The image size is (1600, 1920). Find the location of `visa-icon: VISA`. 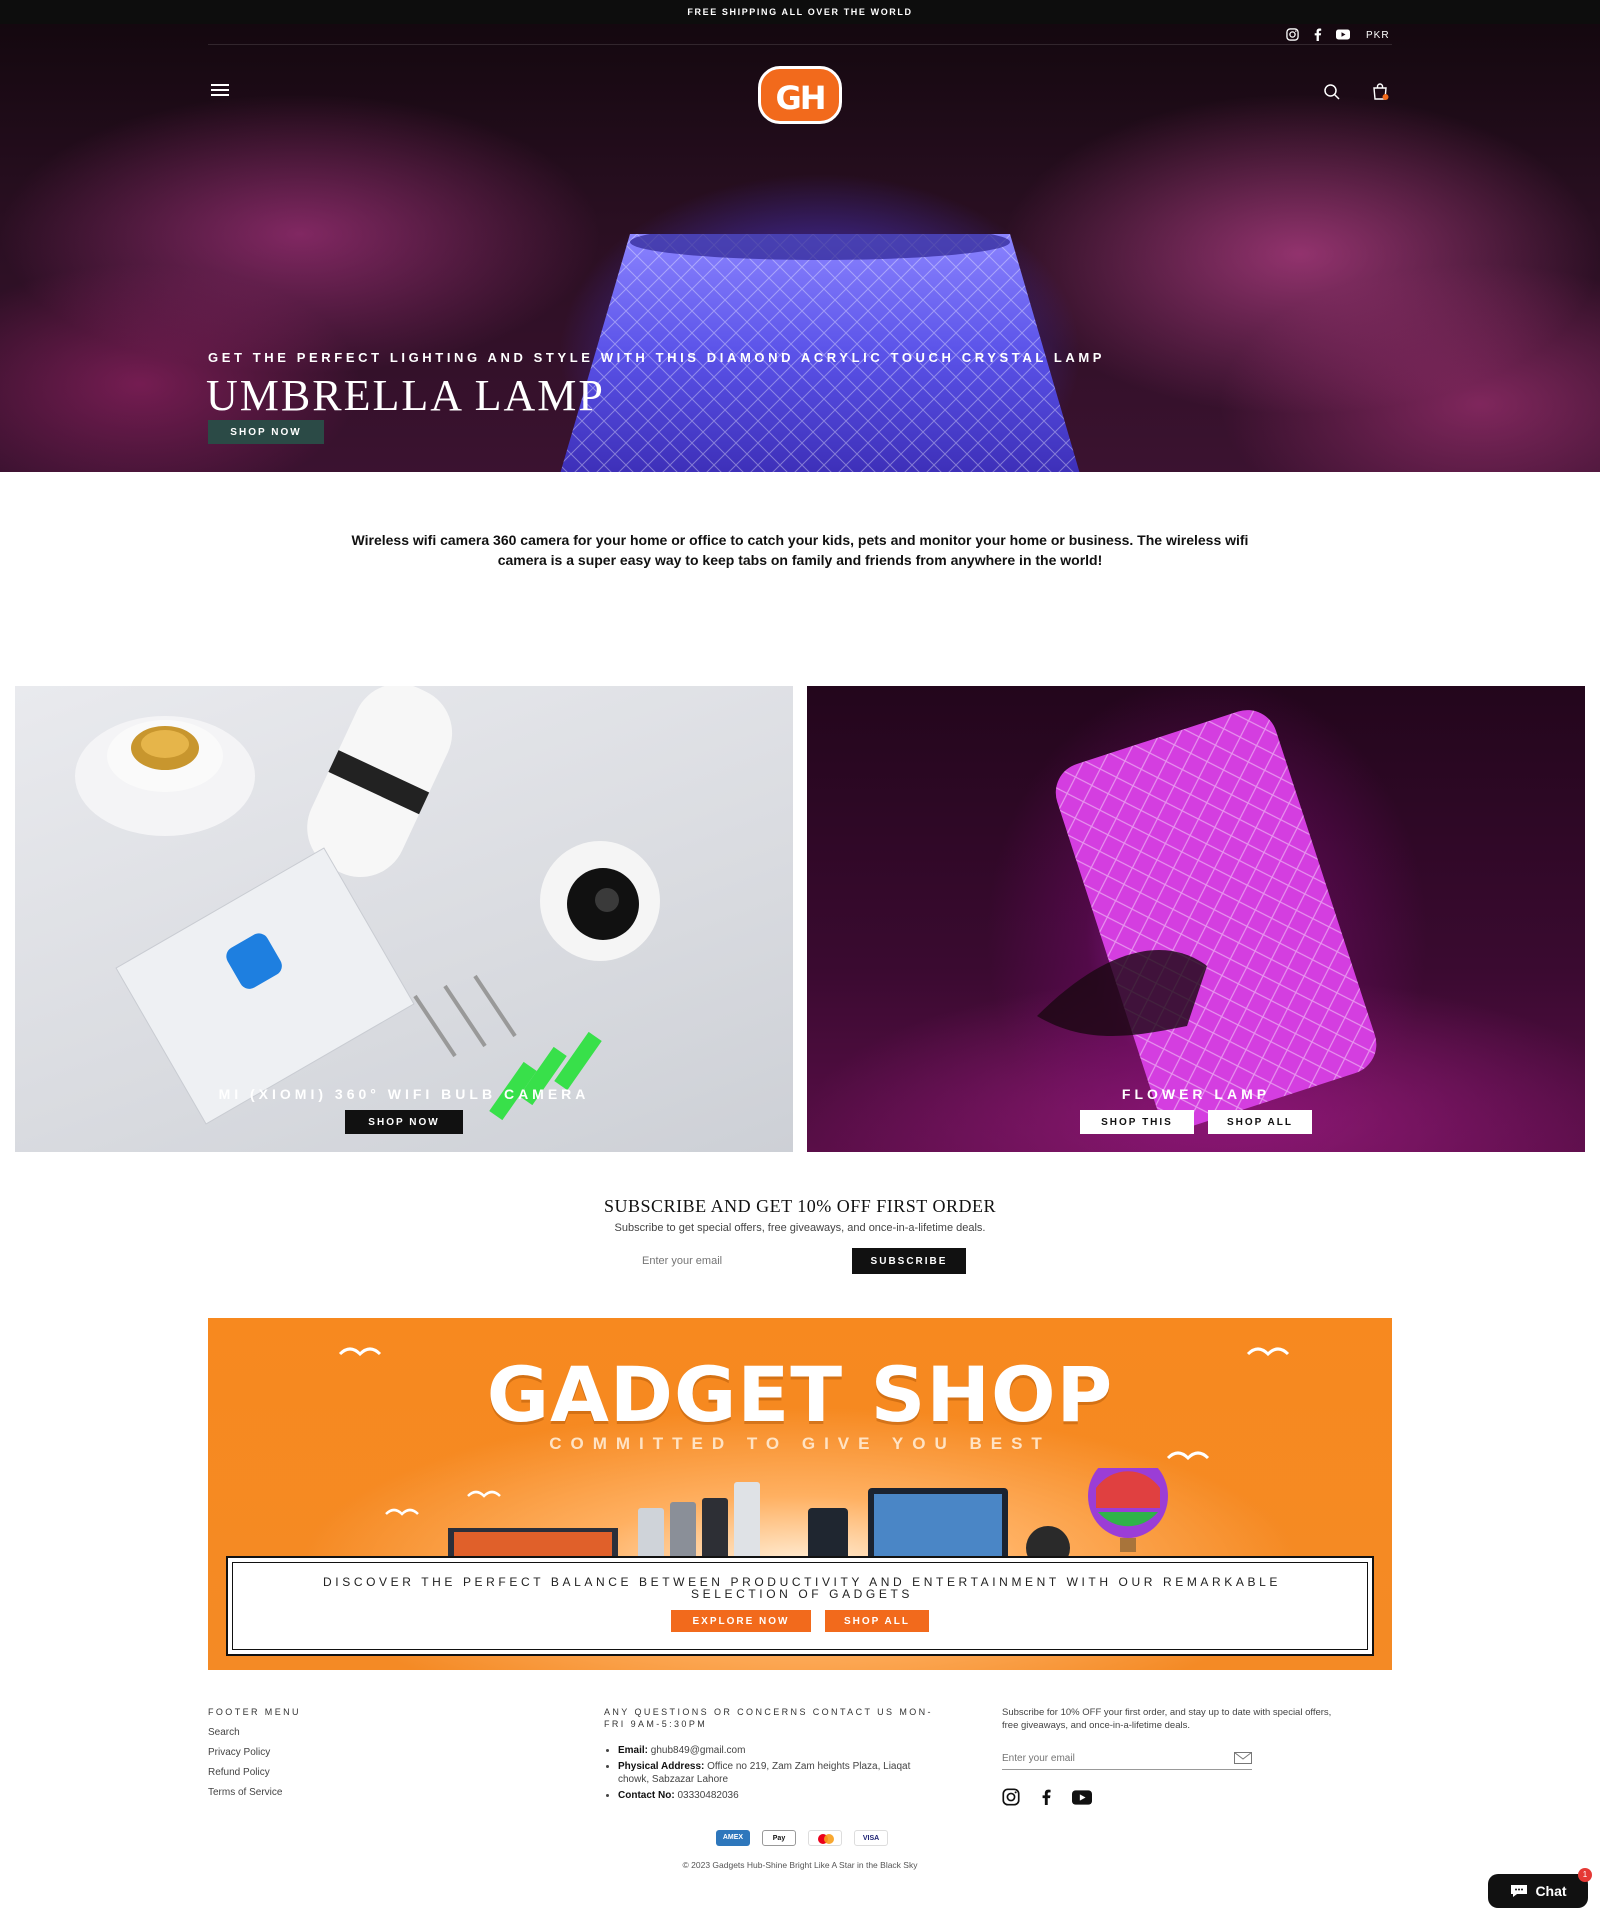

visa-icon: VISA is located at coordinates (871, 1838).